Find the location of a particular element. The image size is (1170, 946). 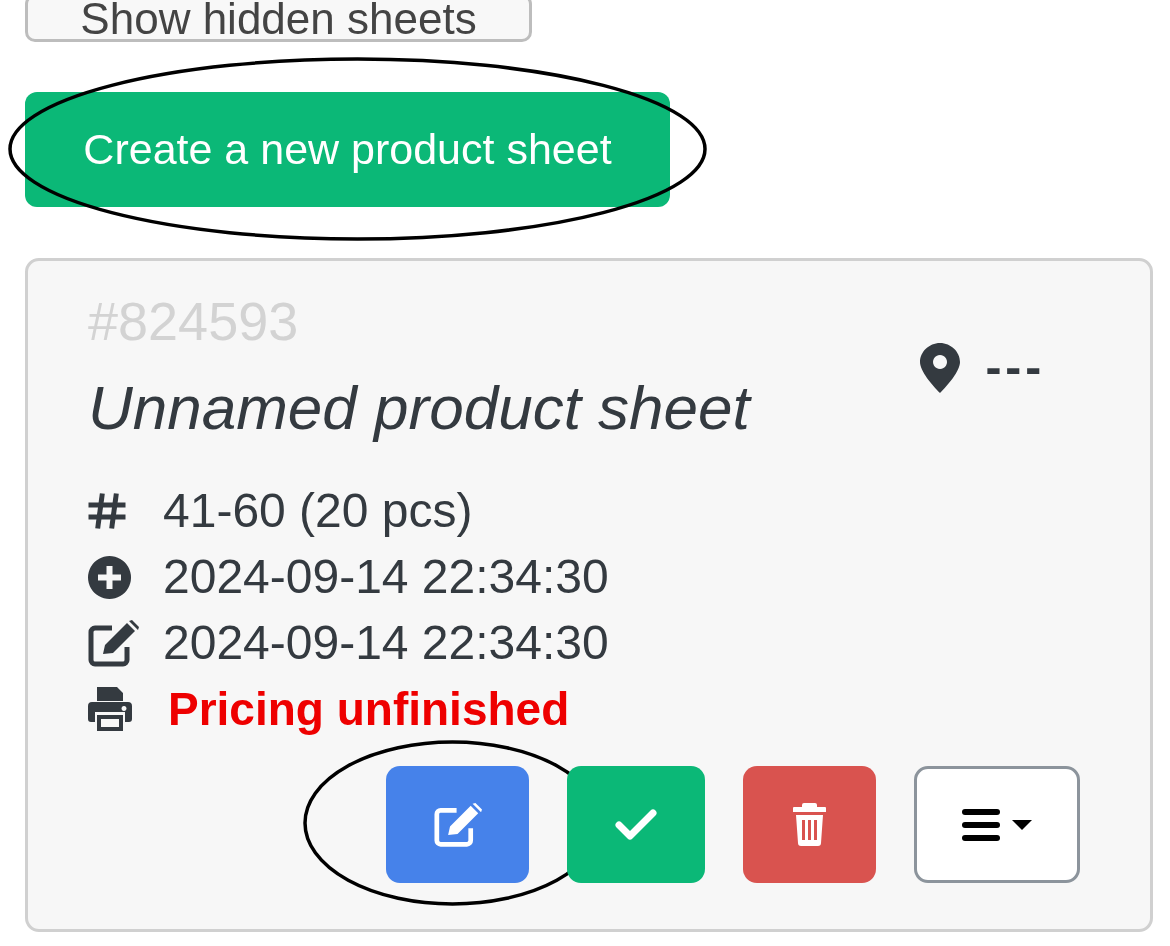

delete-button is located at coordinates (809, 824).